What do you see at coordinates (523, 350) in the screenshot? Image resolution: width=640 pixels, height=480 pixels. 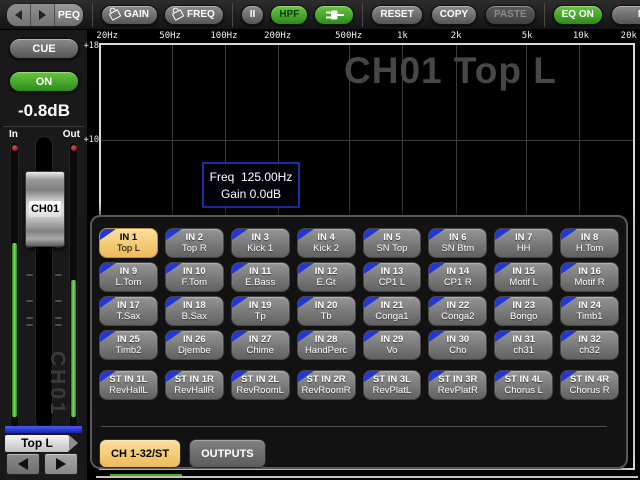 I see `channel-name: ch31` at bounding box center [523, 350].